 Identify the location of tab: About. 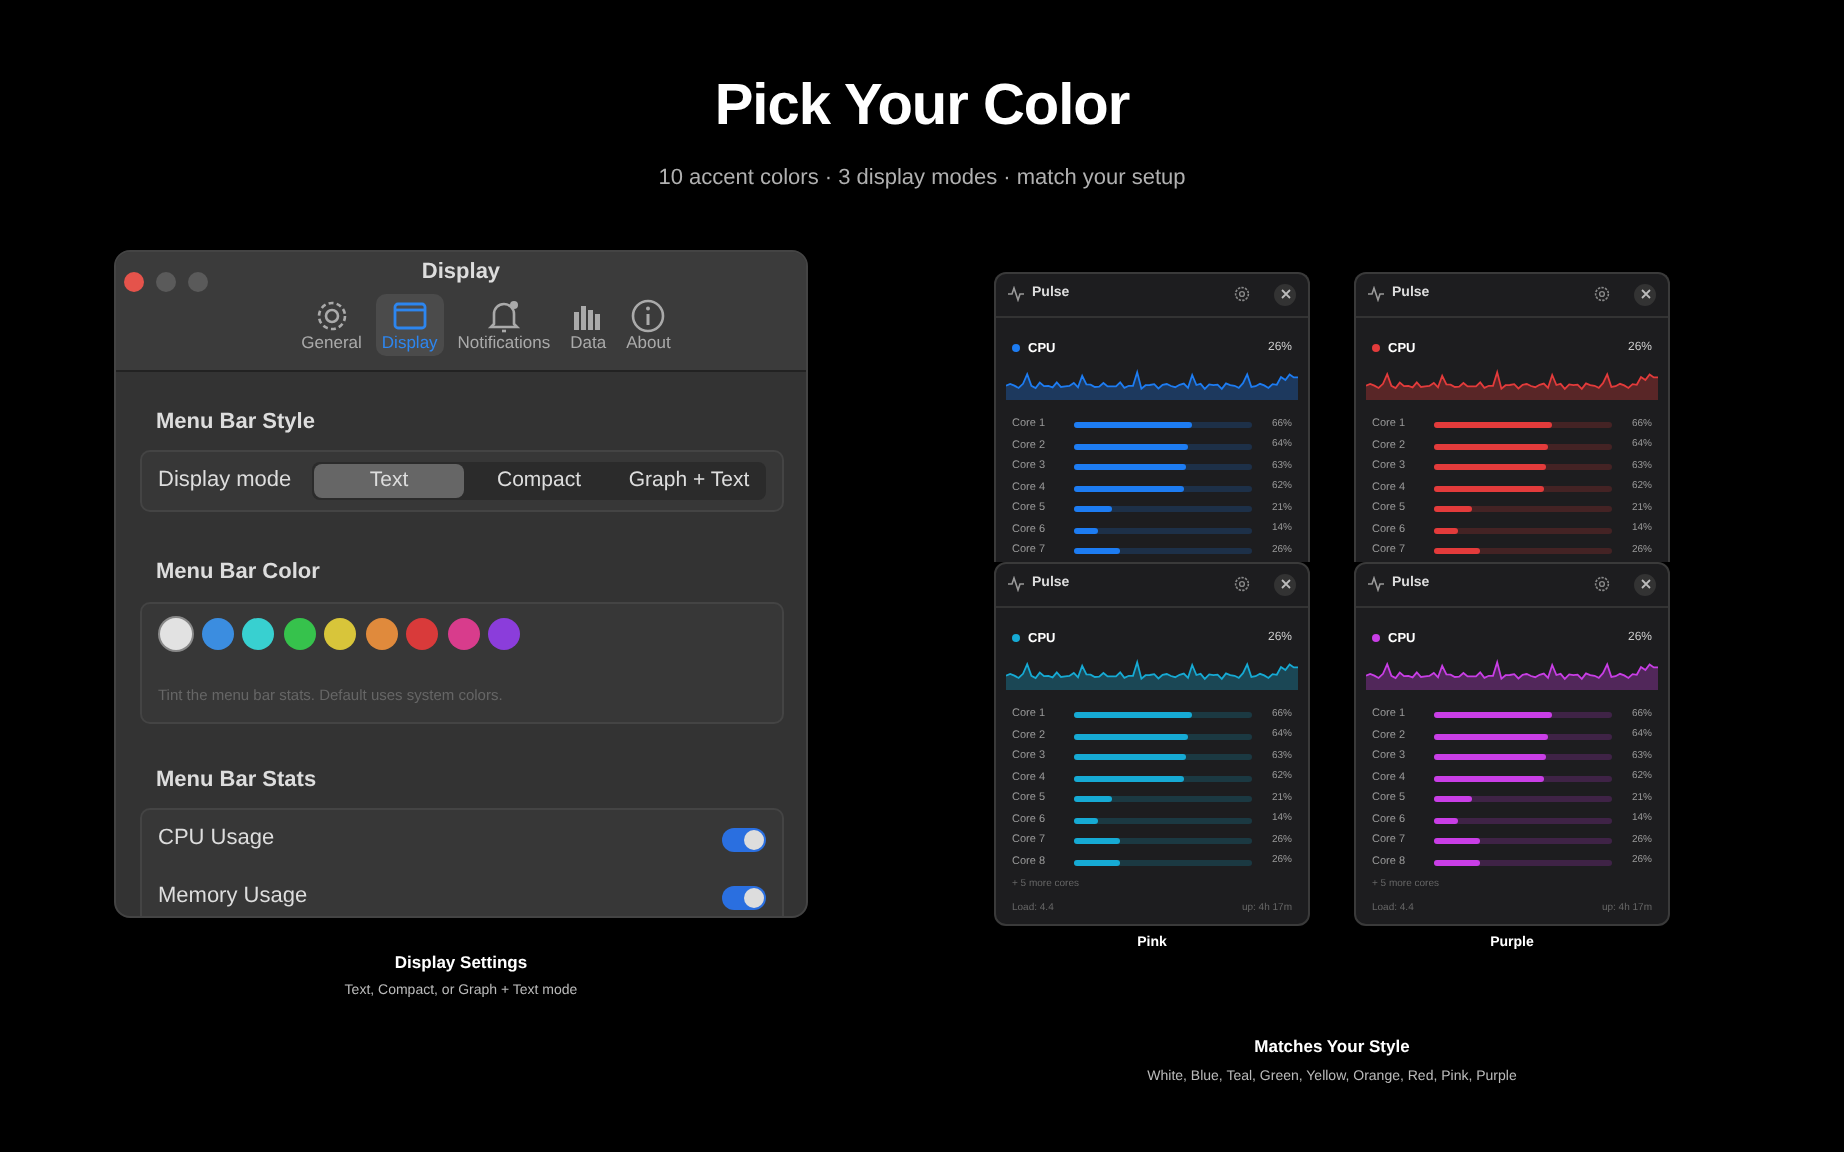
(648, 325).